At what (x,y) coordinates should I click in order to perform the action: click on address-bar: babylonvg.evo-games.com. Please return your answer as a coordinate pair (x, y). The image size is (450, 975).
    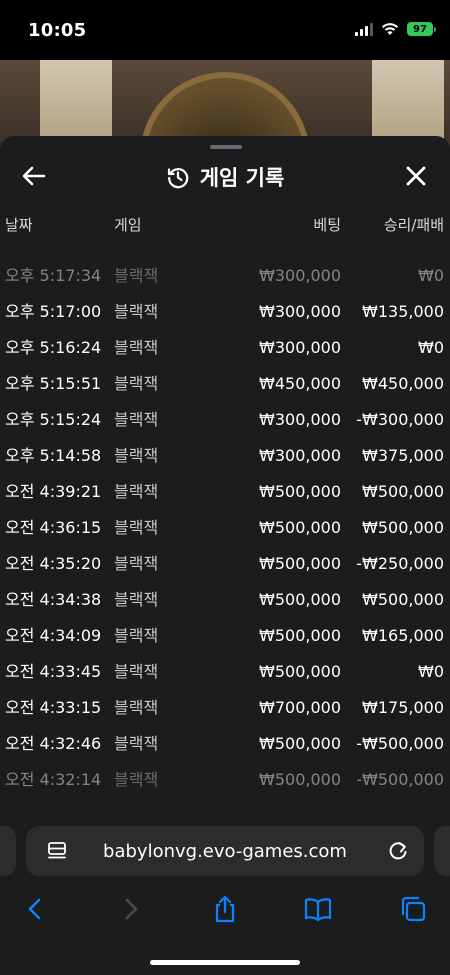
    Looking at the image, I should click on (225, 851).